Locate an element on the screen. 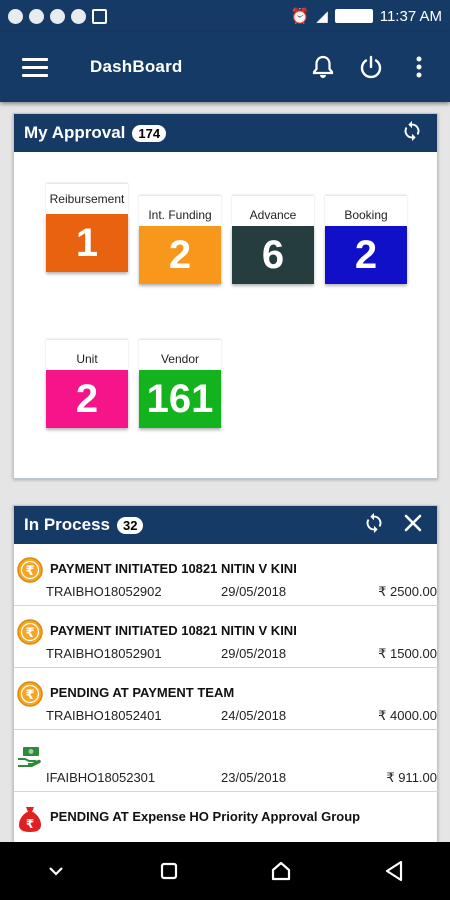 The width and height of the screenshot is (450, 900). tile-booking: Booking 2 is located at coordinates (366, 240).